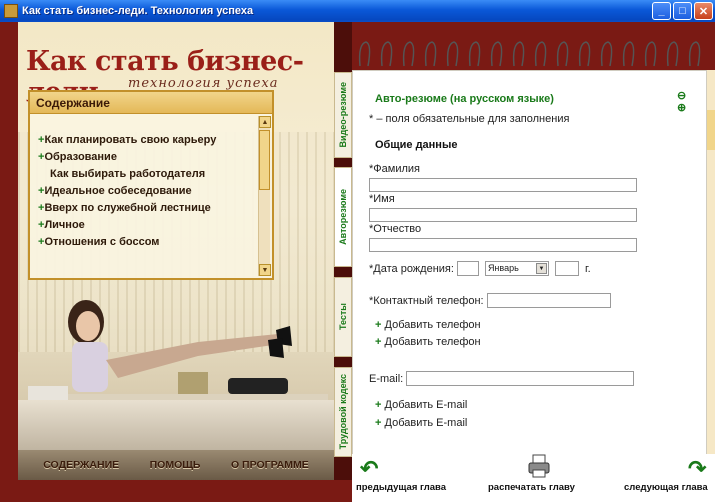 Image resolution: width=715 pixels, height=502 pixels. Describe the element at coordinates (539, 466) in the screenshot. I see `printer-icon` at that location.